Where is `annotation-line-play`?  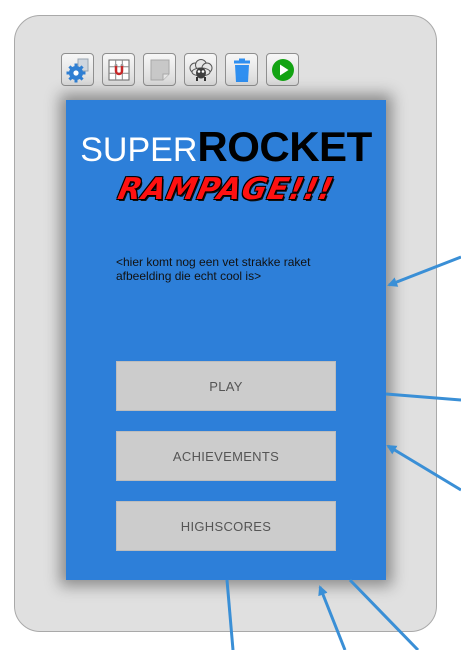 annotation-line-play is located at coordinates (423, 397).